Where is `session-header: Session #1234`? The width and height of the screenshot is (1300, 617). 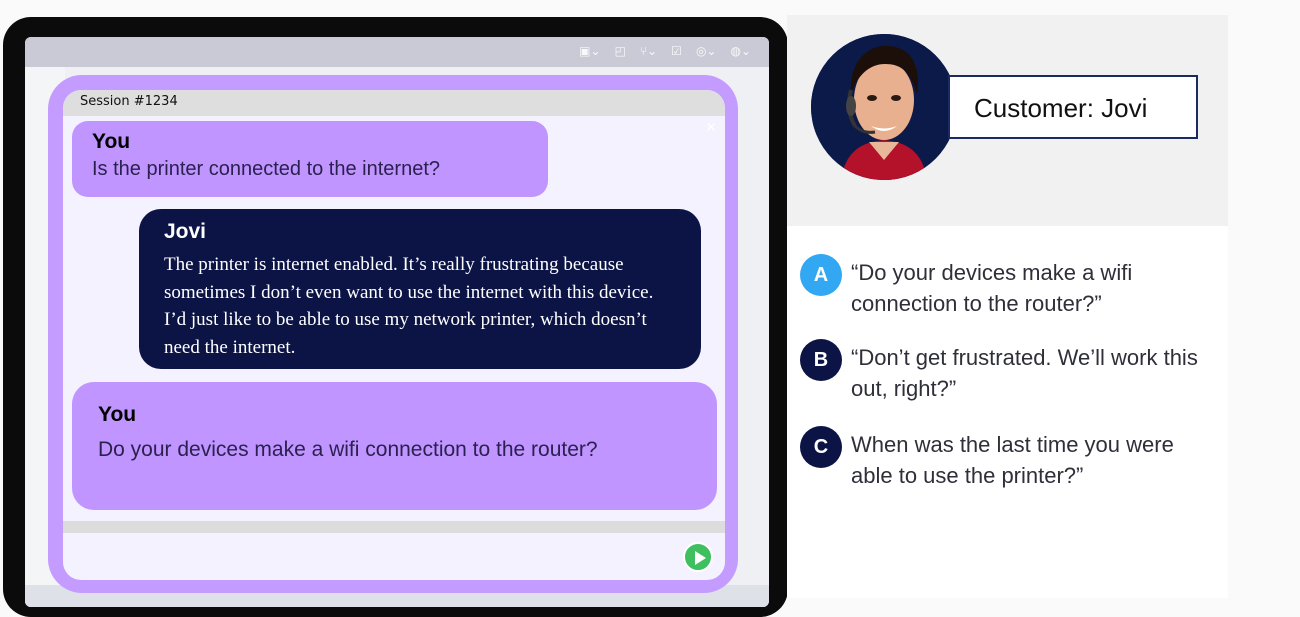
session-header: Session #1234 is located at coordinates (394, 103).